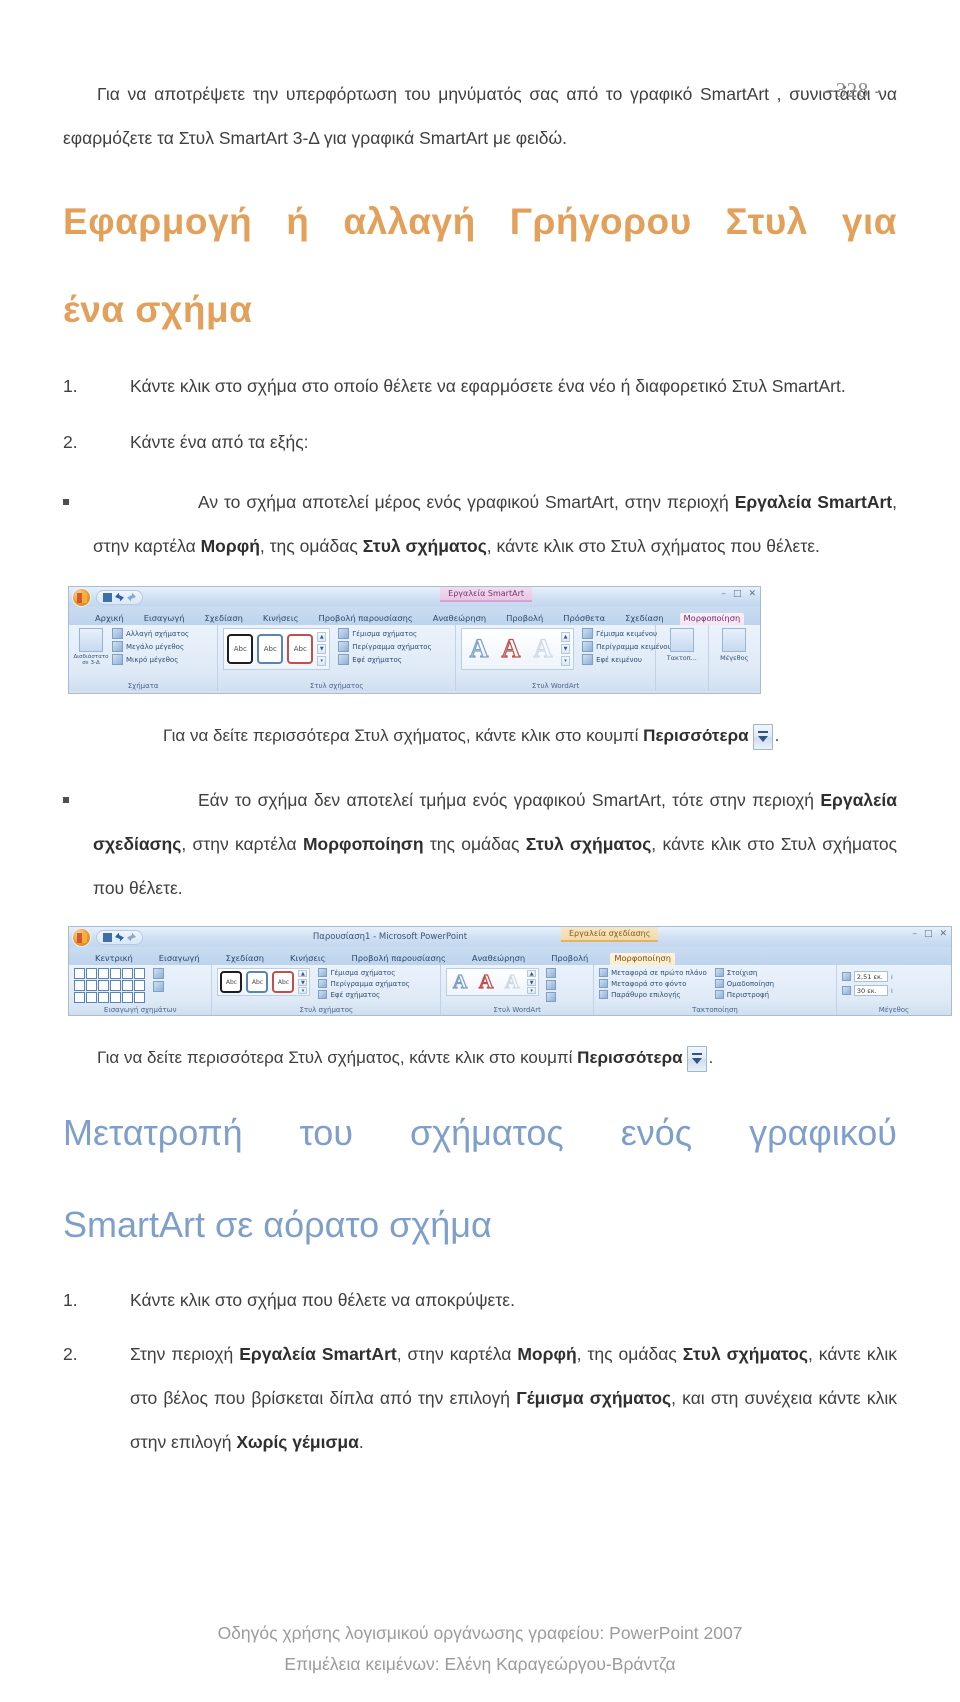  I want to click on ribbon1-tab-0: Αρχική, so click(109, 619).